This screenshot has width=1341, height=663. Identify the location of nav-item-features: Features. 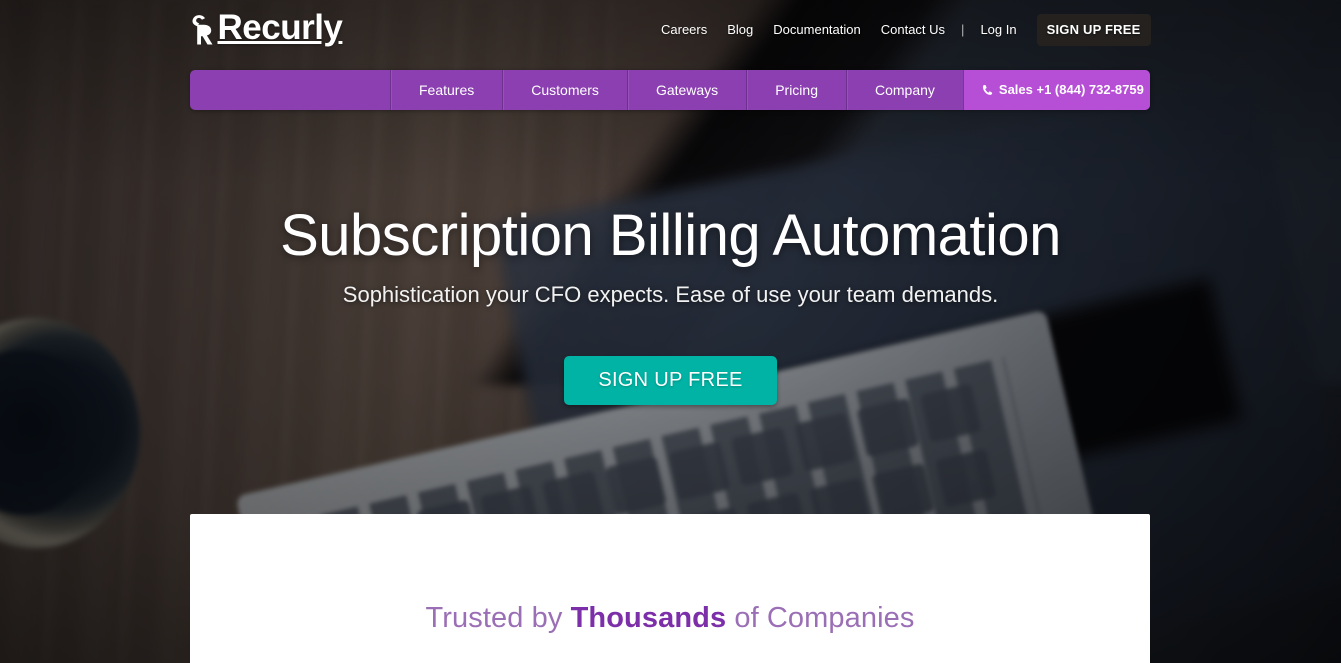
(446, 90).